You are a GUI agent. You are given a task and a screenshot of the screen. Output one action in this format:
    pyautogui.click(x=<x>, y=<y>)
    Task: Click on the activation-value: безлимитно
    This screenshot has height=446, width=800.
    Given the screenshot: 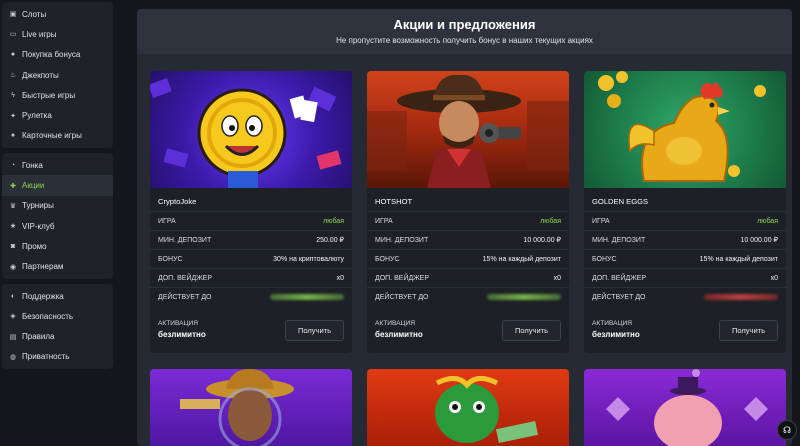 What is the action you would take?
    pyautogui.click(x=182, y=334)
    